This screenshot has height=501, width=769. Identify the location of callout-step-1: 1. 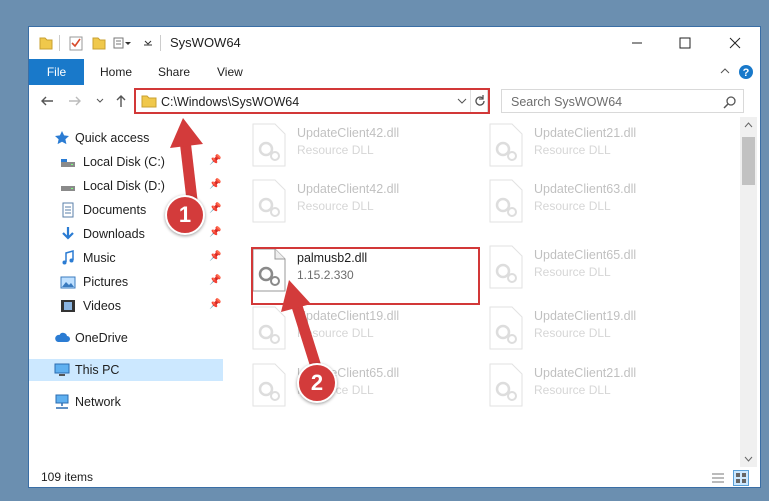
(185, 215).